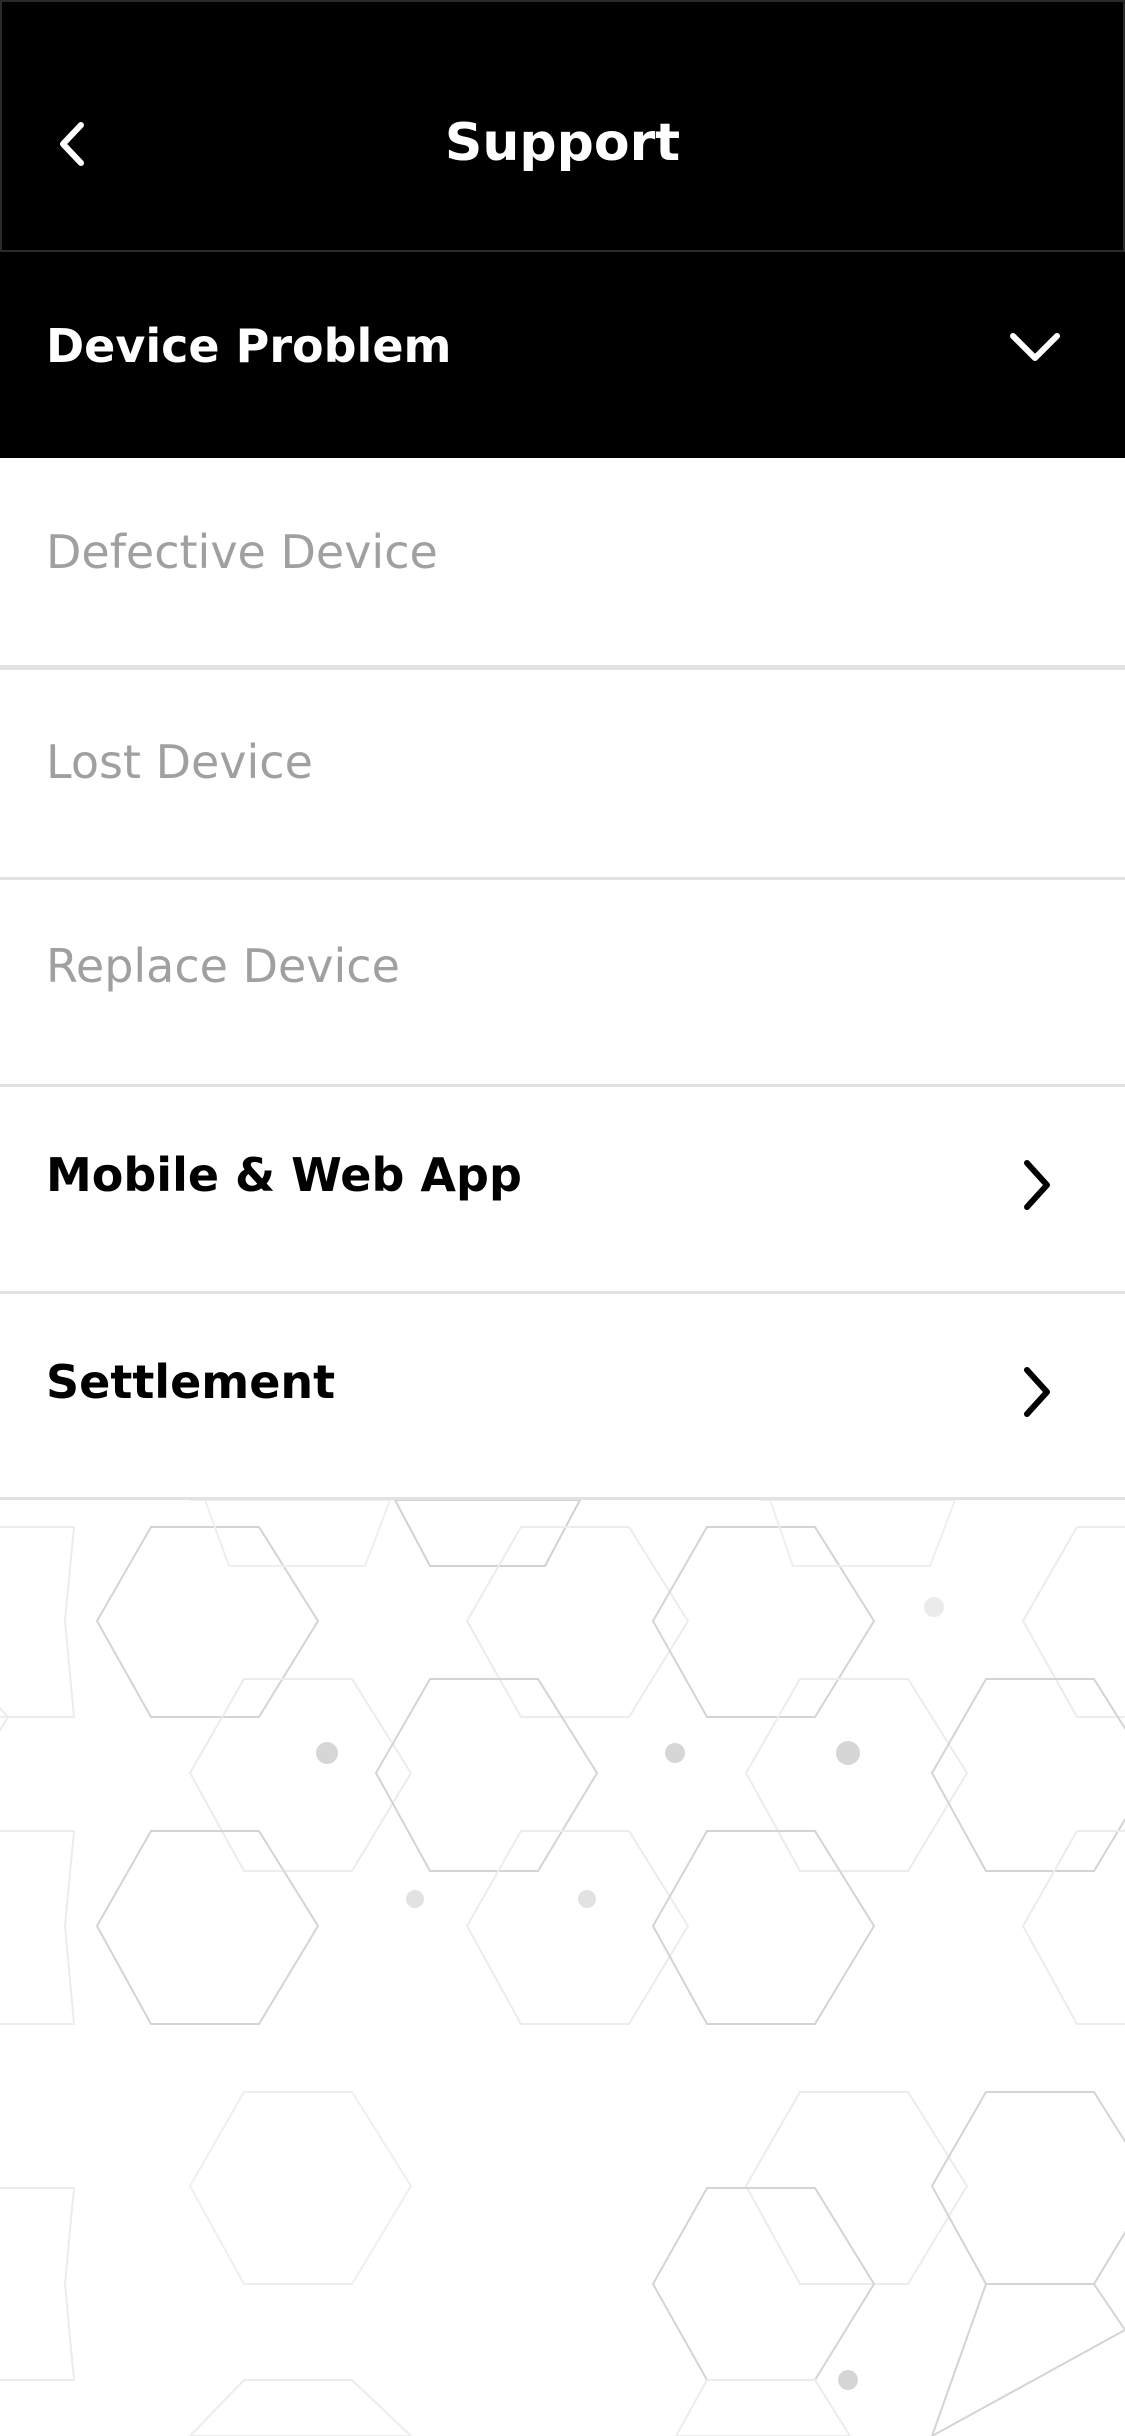 The image size is (1125, 2436). What do you see at coordinates (1035, 347) in the screenshot?
I see `chevron-down-icon` at bounding box center [1035, 347].